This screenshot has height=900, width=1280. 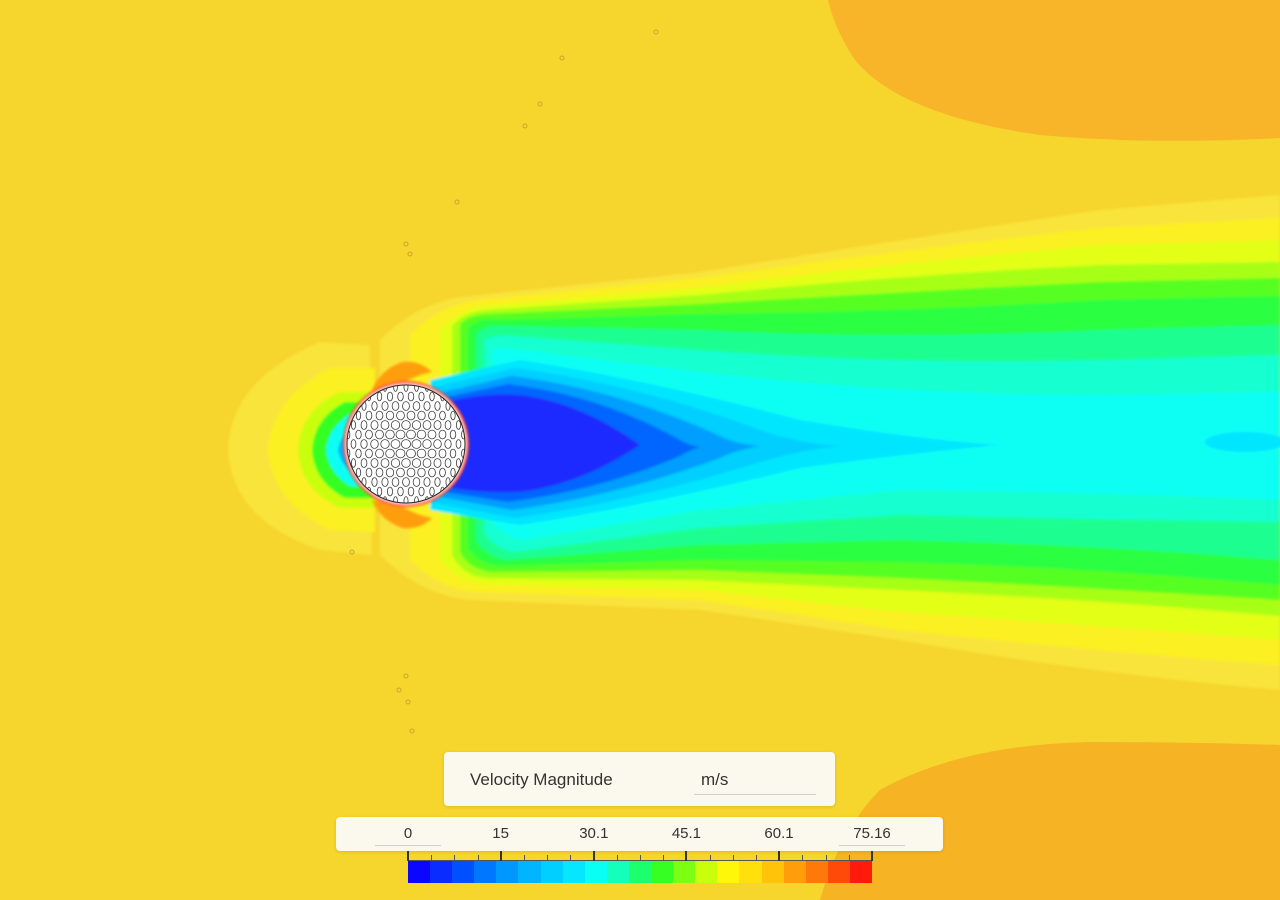 I want to click on legend-title: Velocity Magnitude, so click(x=541, y=779).